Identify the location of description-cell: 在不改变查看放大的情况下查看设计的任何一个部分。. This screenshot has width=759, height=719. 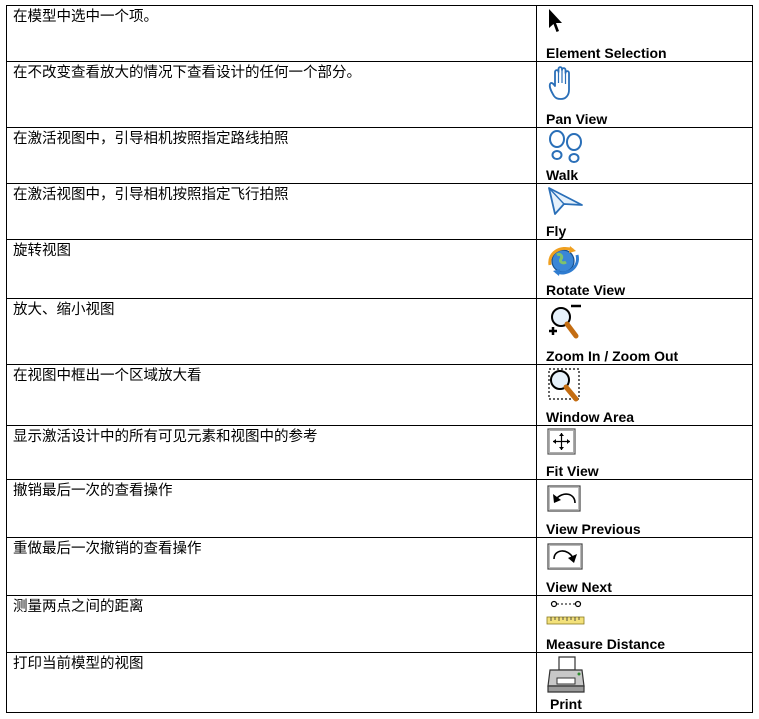
(271, 94).